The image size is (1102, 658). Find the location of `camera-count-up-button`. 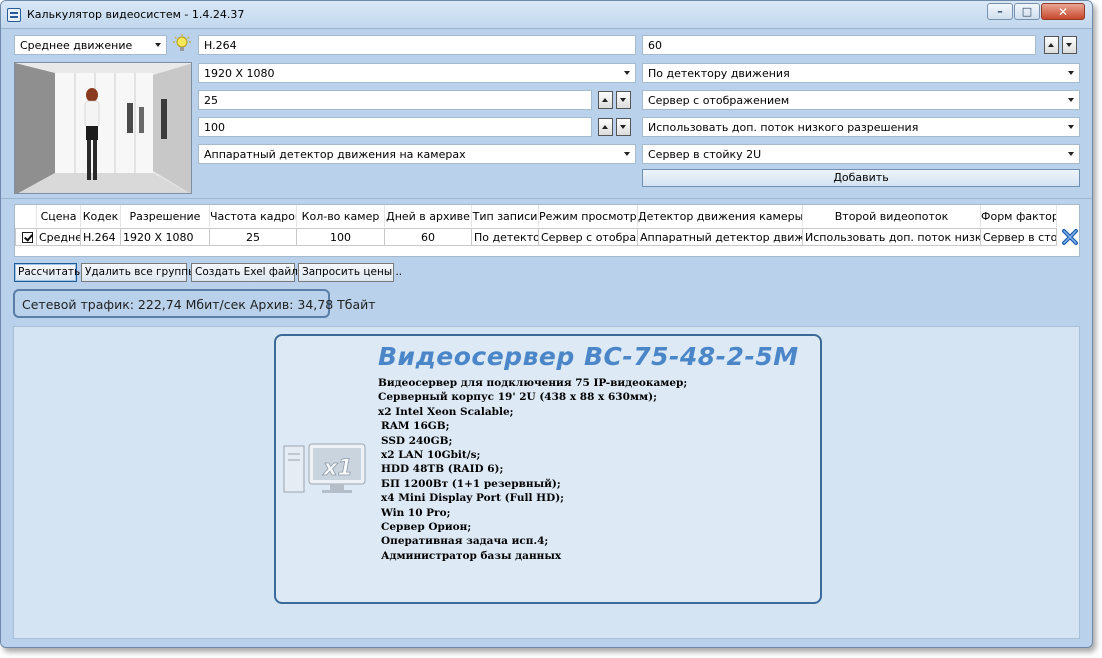

camera-count-up-button is located at coordinates (605, 127).